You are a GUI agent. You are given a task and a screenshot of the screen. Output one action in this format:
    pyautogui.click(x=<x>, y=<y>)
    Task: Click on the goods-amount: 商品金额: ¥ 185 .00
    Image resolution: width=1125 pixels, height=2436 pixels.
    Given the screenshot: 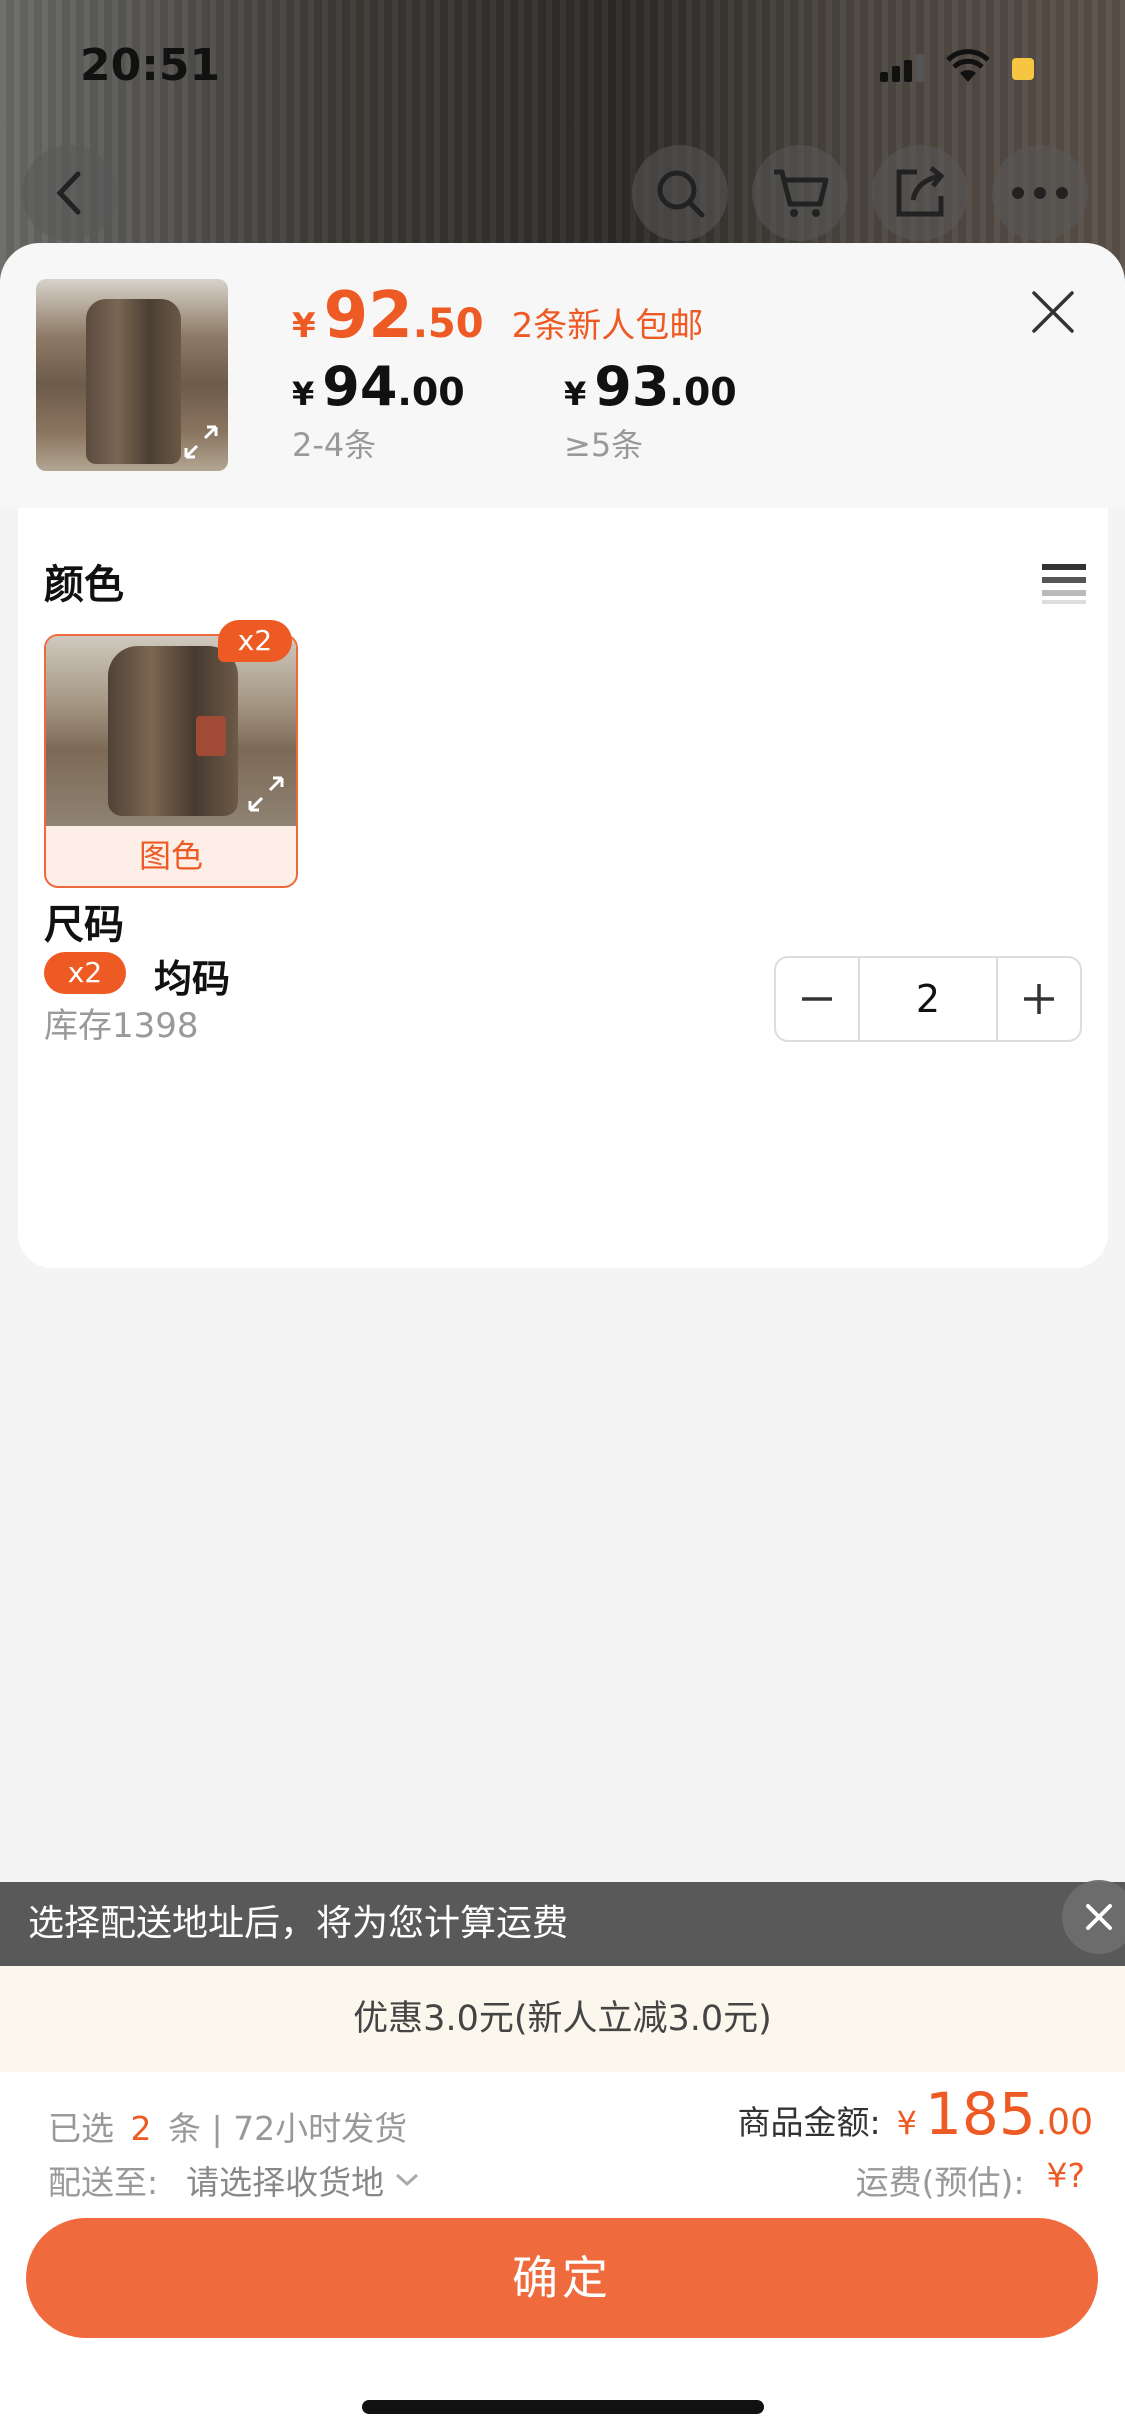 What is the action you would take?
    pyautogui.click(x=915, y=2114)
    